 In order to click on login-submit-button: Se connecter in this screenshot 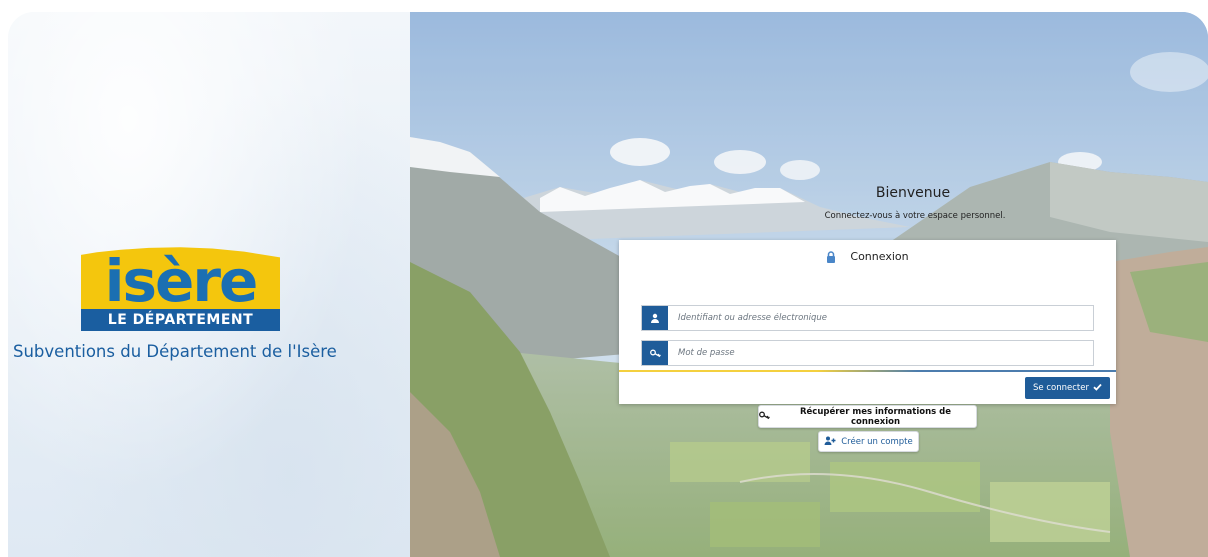, I will do `click(1067, 388)`.